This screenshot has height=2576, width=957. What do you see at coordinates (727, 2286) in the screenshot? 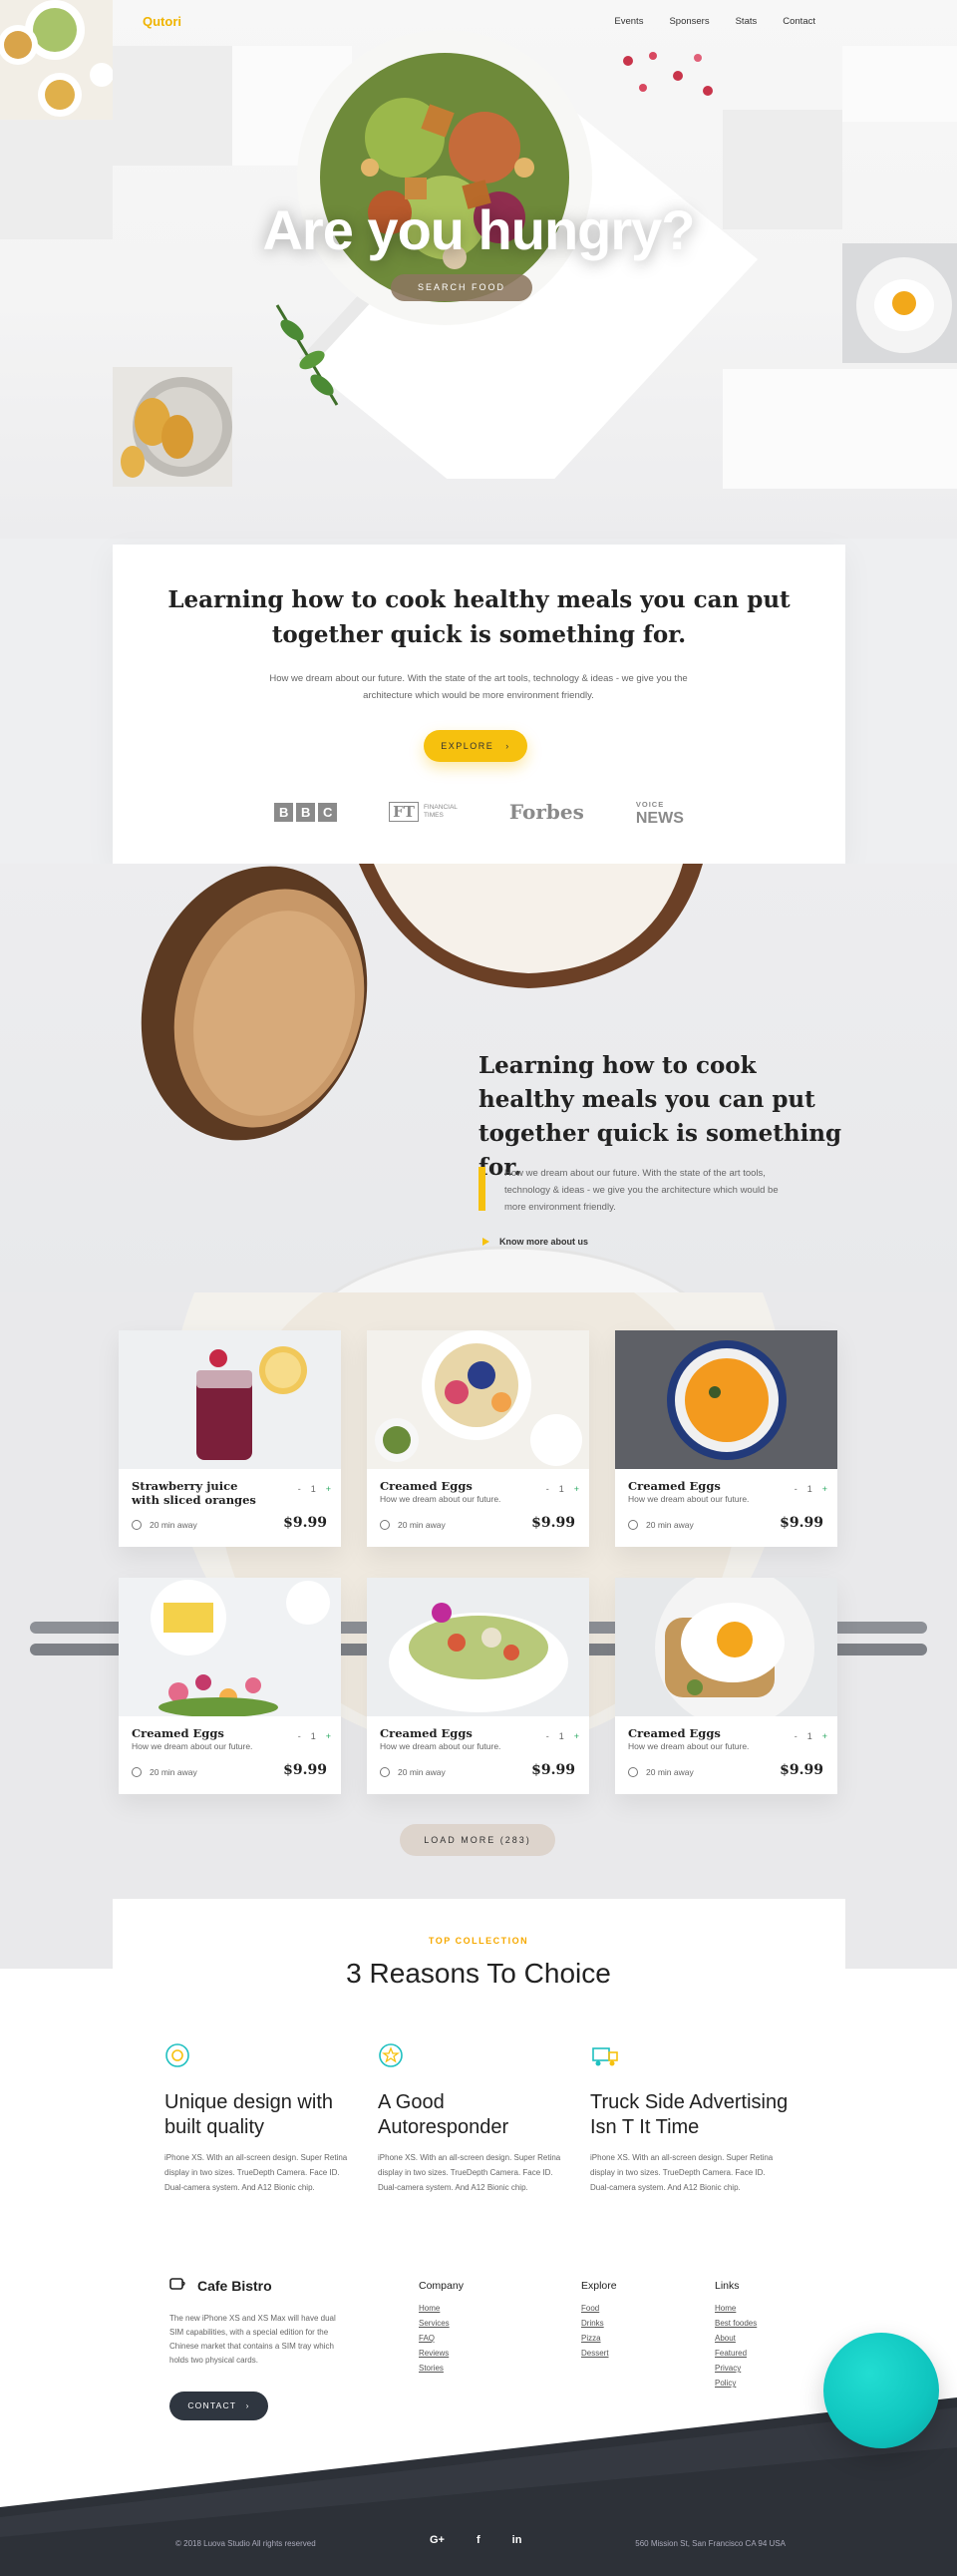
I see `footer-column-title: Links` at bounding box center [727, 2286].